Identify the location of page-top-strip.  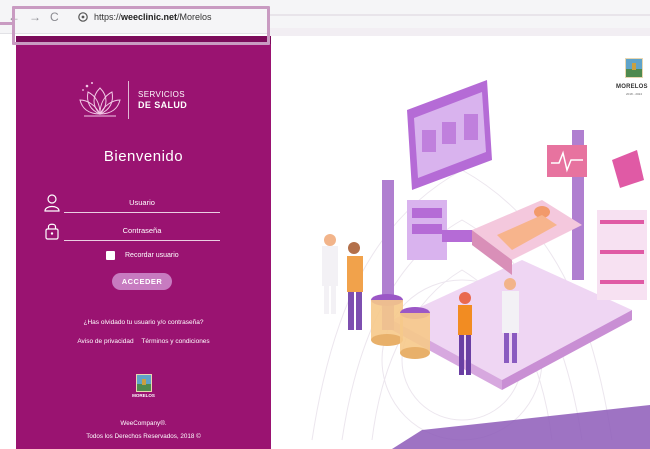
(460, 32).